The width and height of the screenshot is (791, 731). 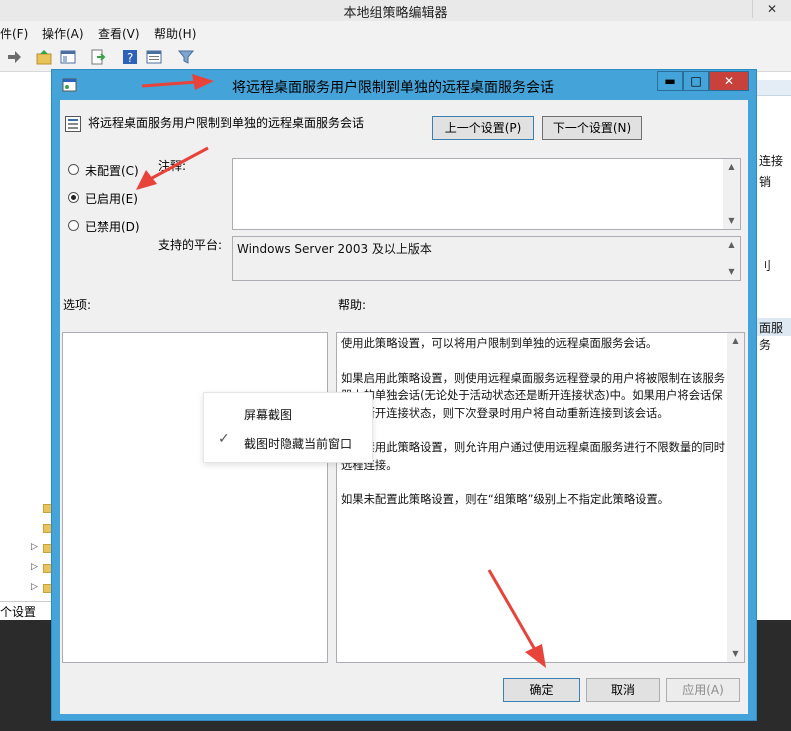 I want to click on help-icon: ?, so click(x=130, y=57).